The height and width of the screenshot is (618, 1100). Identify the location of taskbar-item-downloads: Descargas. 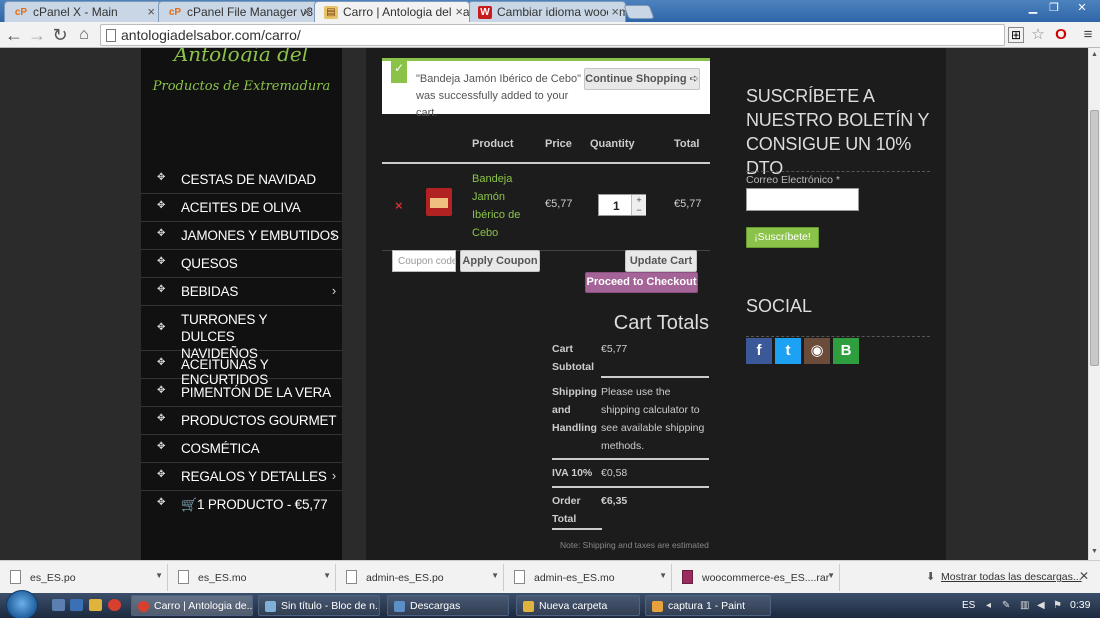
(448, 605).